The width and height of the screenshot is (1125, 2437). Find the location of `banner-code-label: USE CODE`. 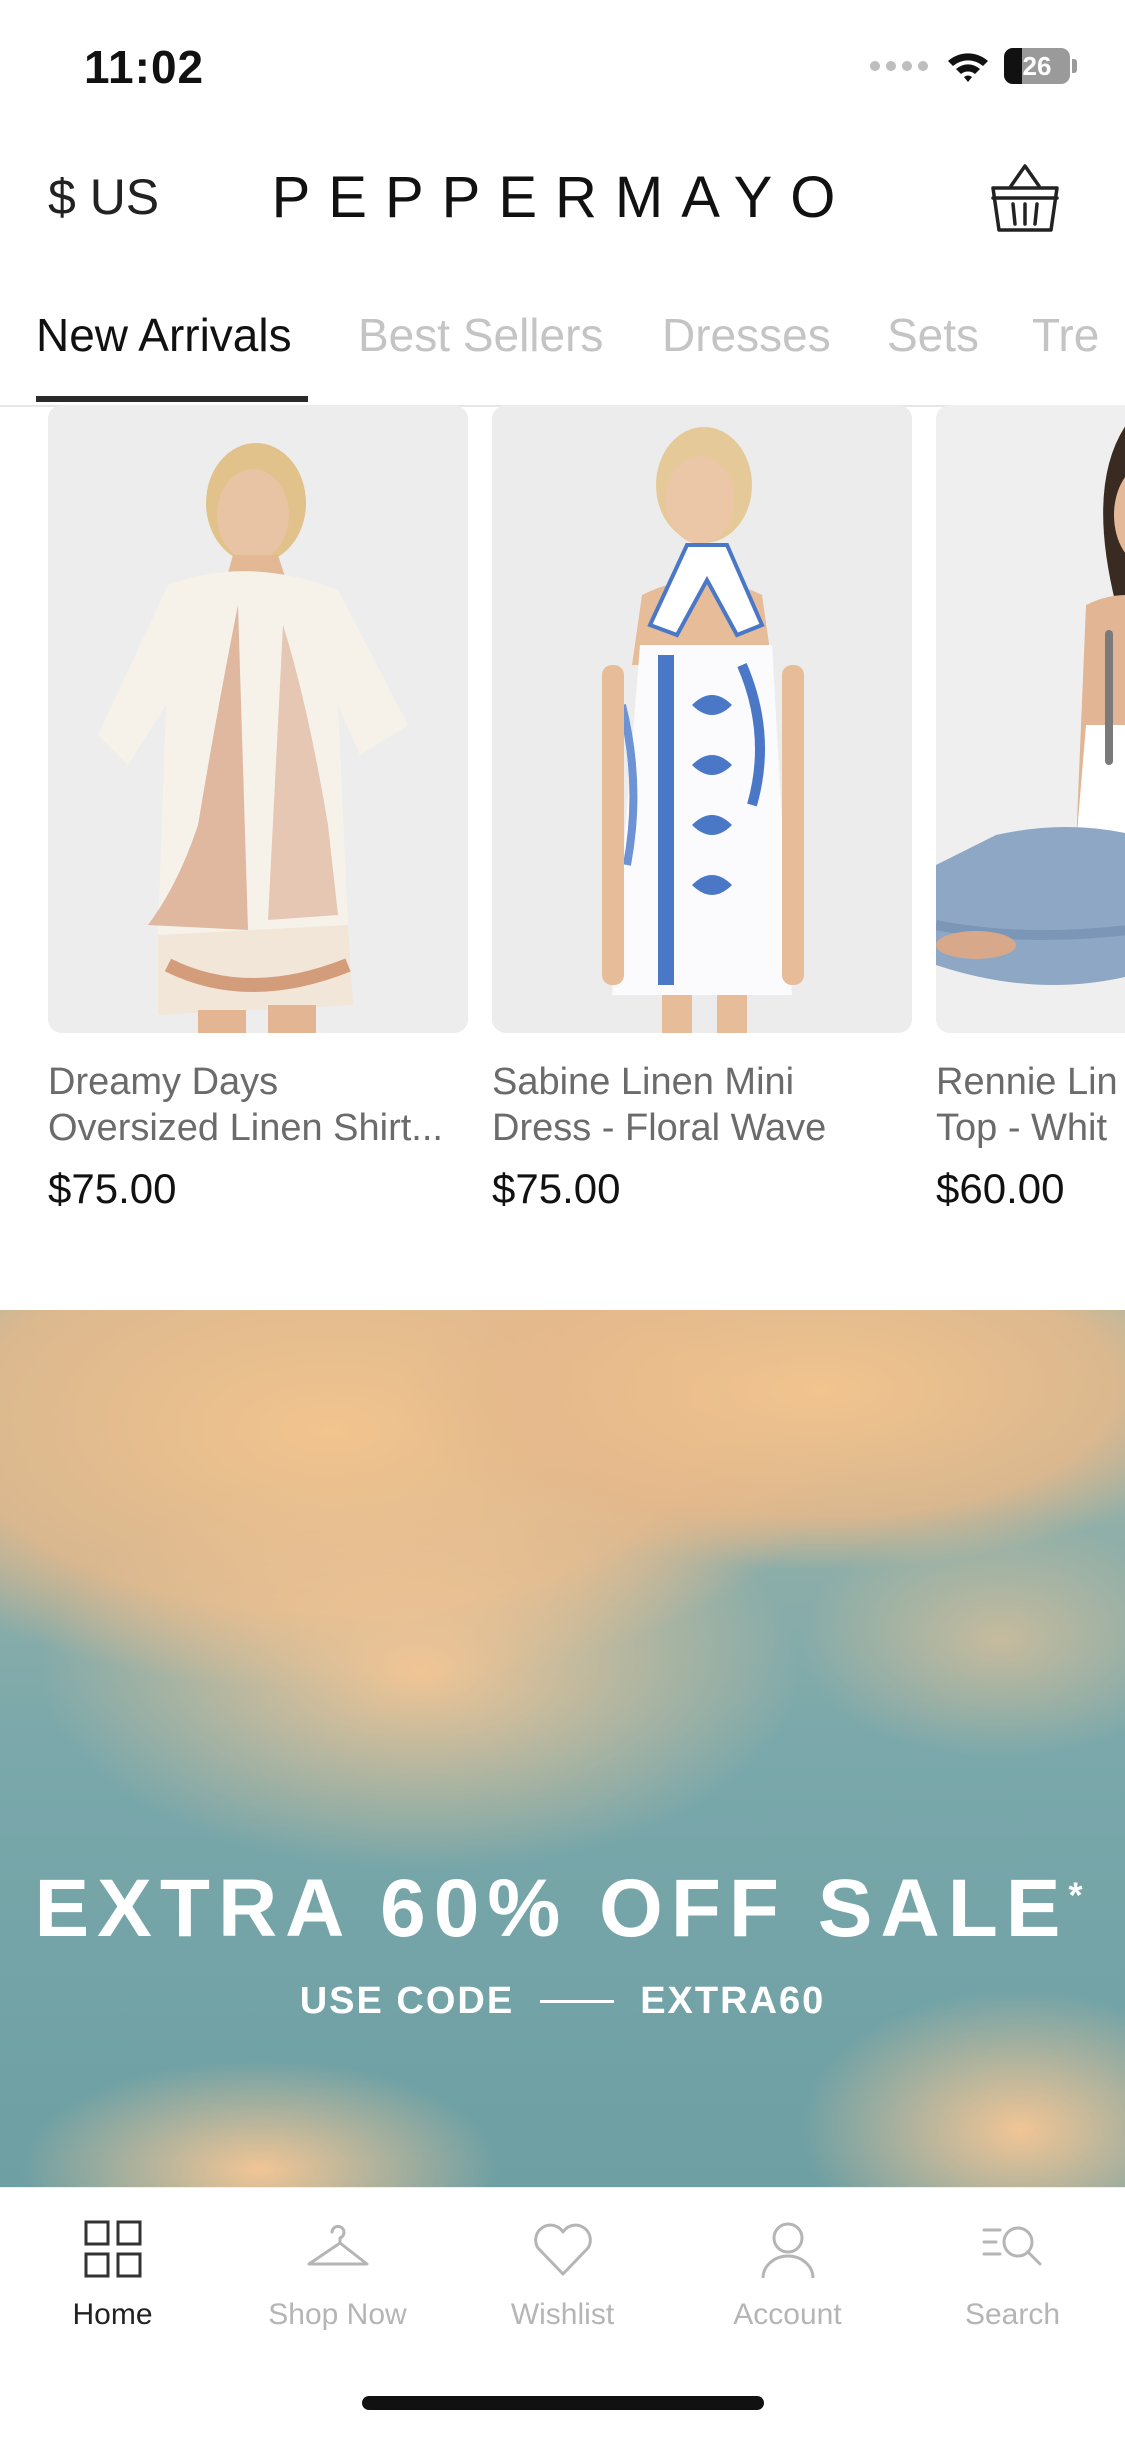

banner-code-label: USE CODE is located at coordinates (407, 2001).